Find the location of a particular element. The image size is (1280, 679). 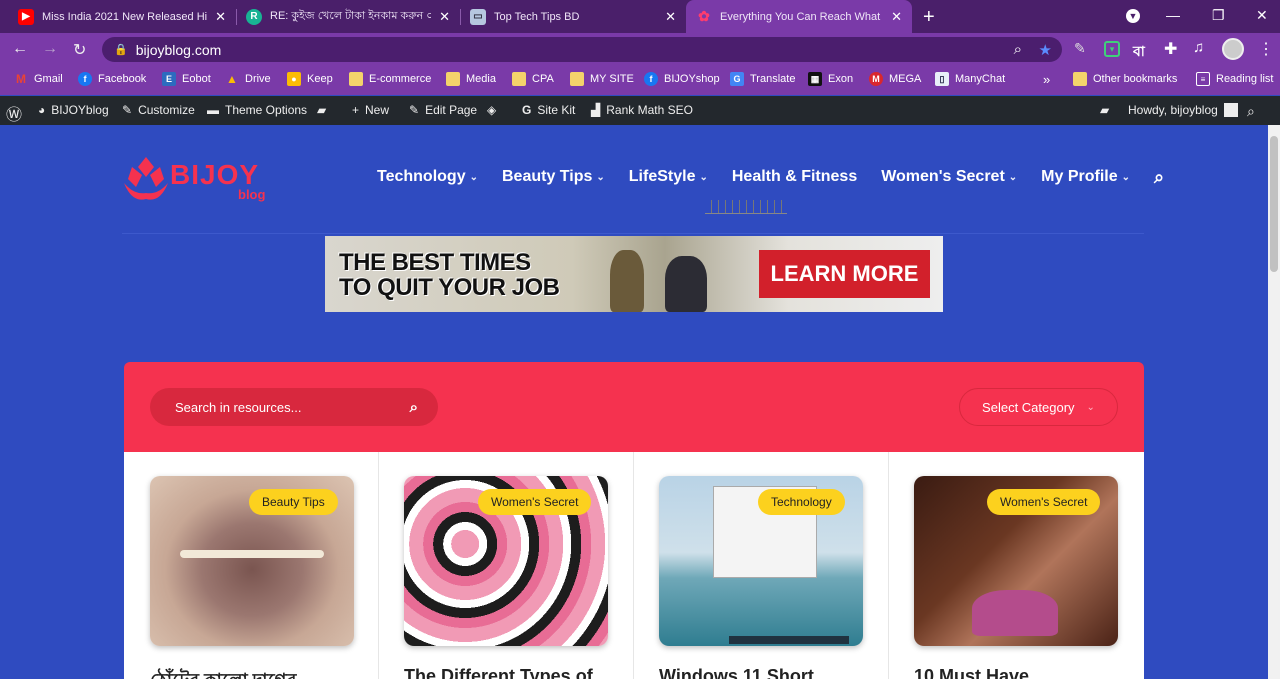

post-title: 10 Must Have is located at coordinates (971, 672).